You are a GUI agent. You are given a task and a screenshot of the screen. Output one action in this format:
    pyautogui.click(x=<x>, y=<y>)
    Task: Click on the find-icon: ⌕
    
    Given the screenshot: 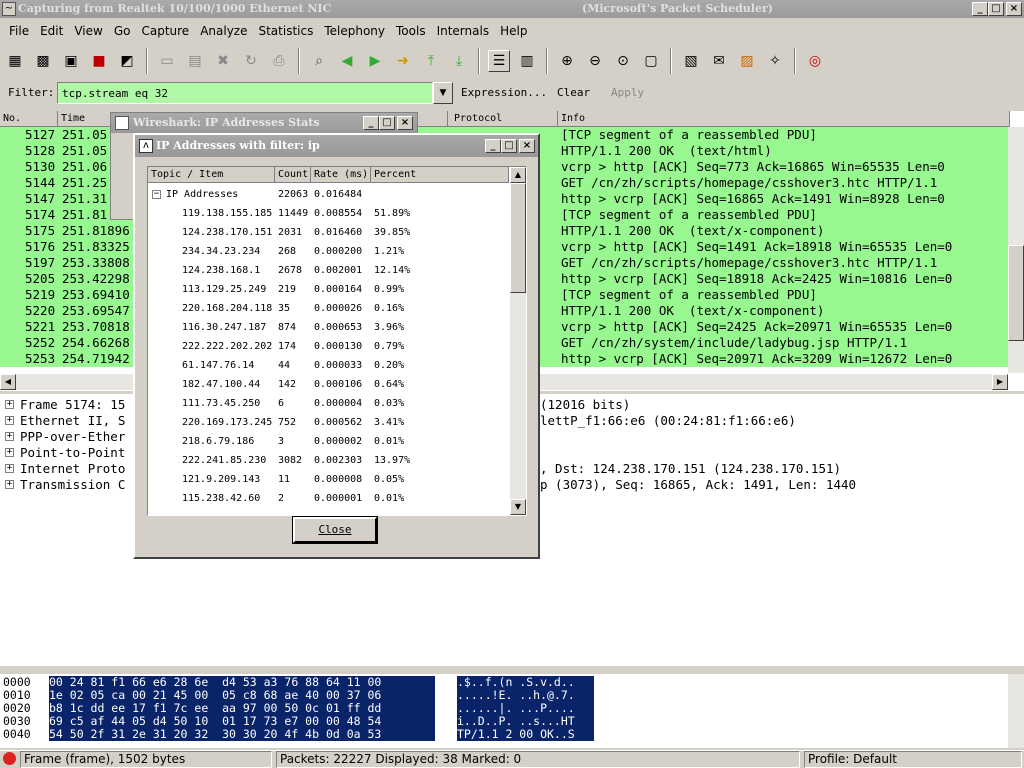 What is the action you would take?
    pyautogui.click(x=319, y=61)
    